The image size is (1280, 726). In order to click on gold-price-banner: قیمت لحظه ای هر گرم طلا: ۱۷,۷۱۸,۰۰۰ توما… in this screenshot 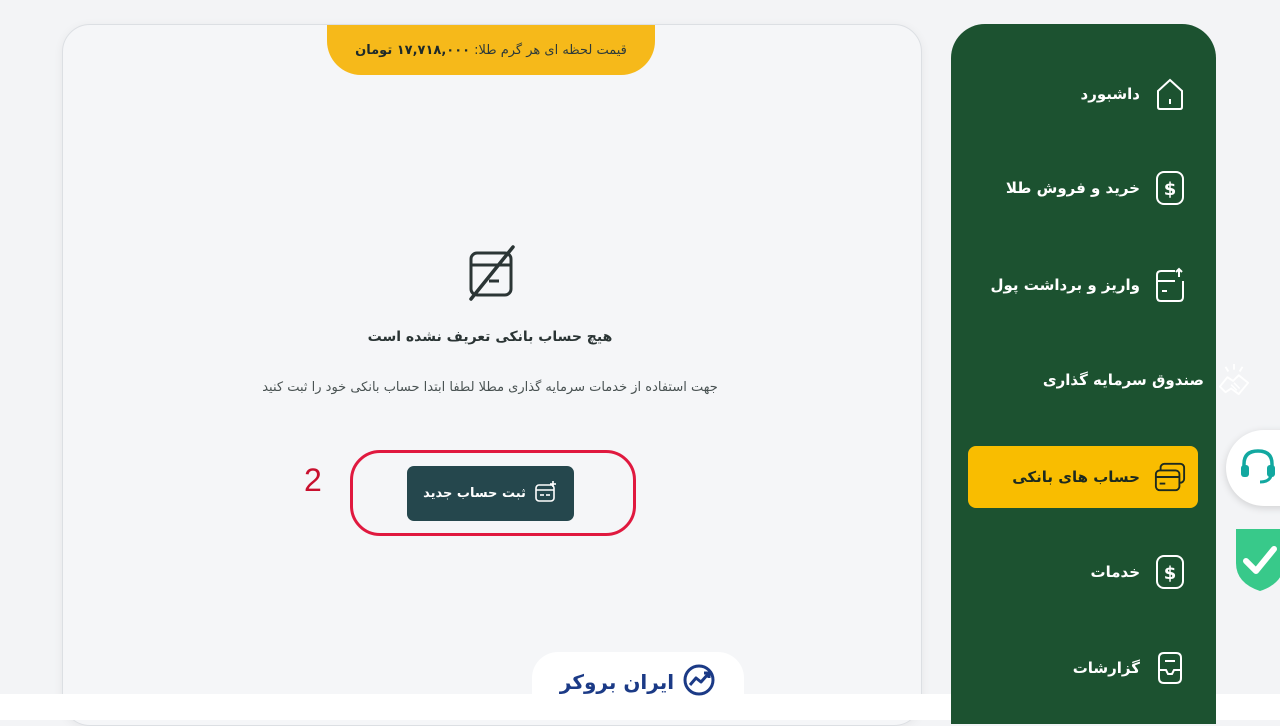, I will do `click(491, 50)`.